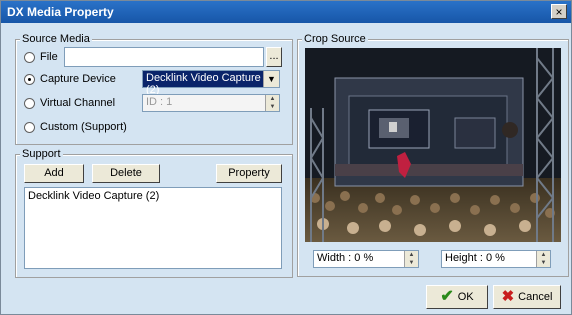  What do you see at coordinates (56, 39) in the screenshot?
I see `source-media-legend: Source Media` at bounding box center [56, 39].